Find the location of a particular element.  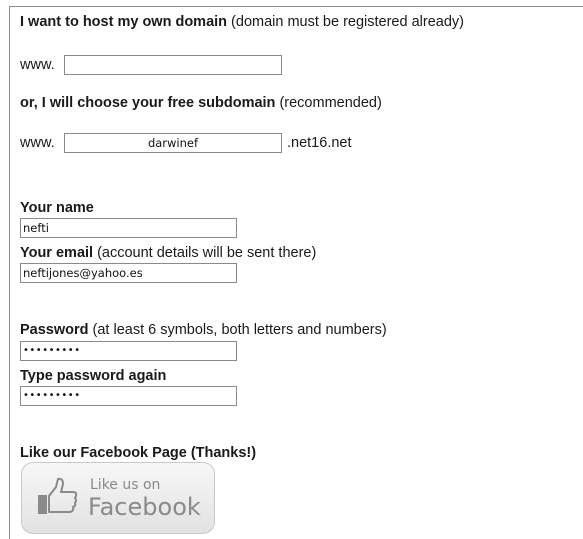

subdomain-prefix: www. is located at coordinates (37, 143).